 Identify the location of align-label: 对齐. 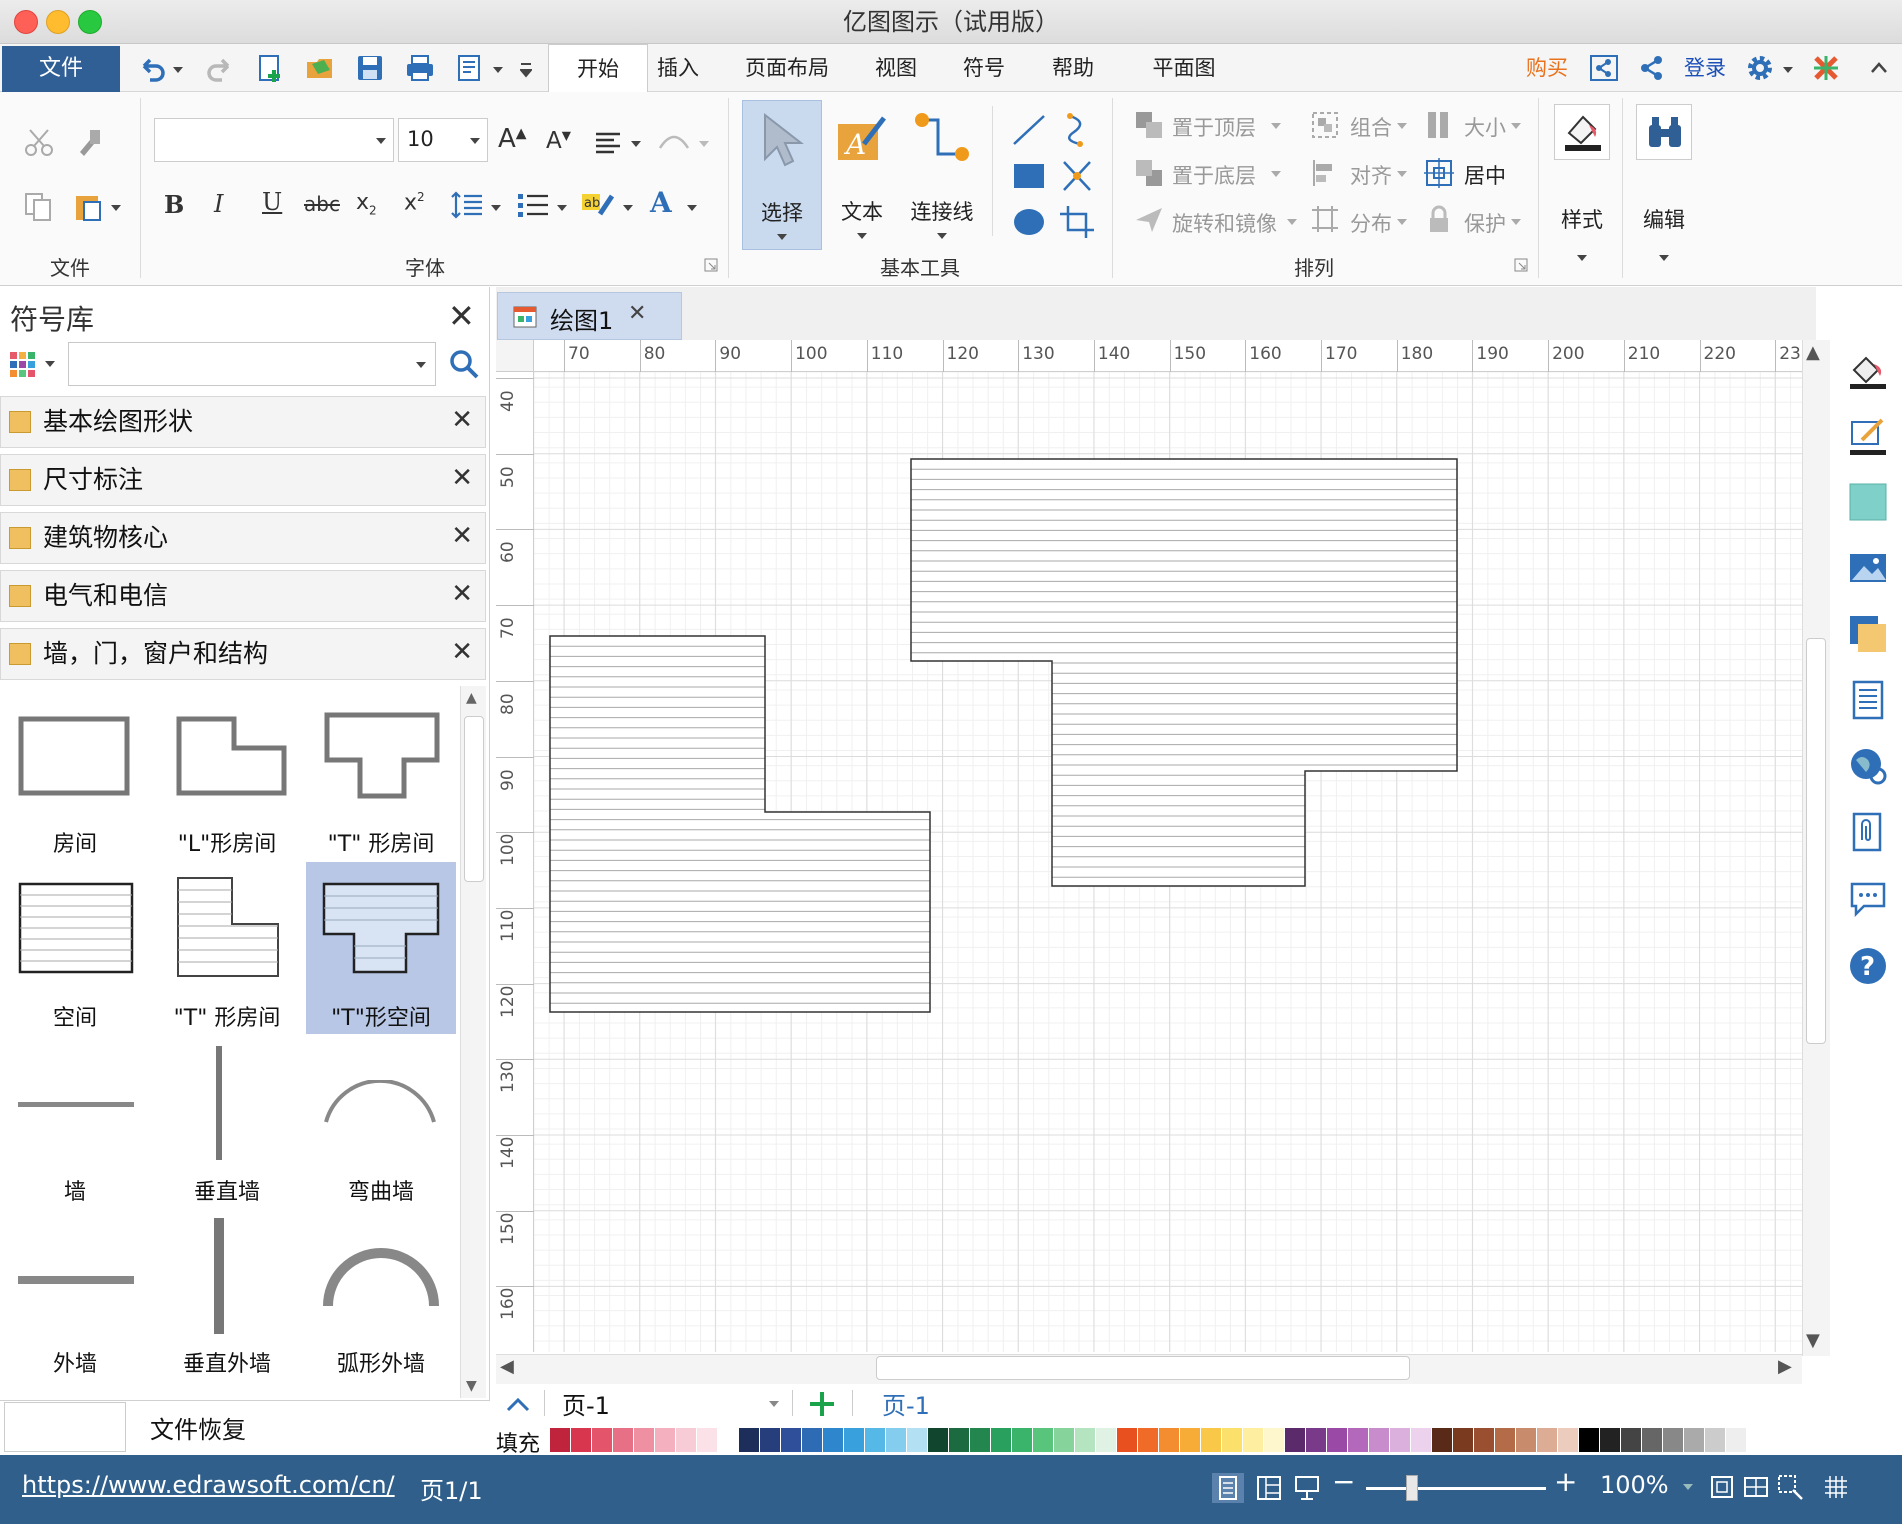
(1371, 175).